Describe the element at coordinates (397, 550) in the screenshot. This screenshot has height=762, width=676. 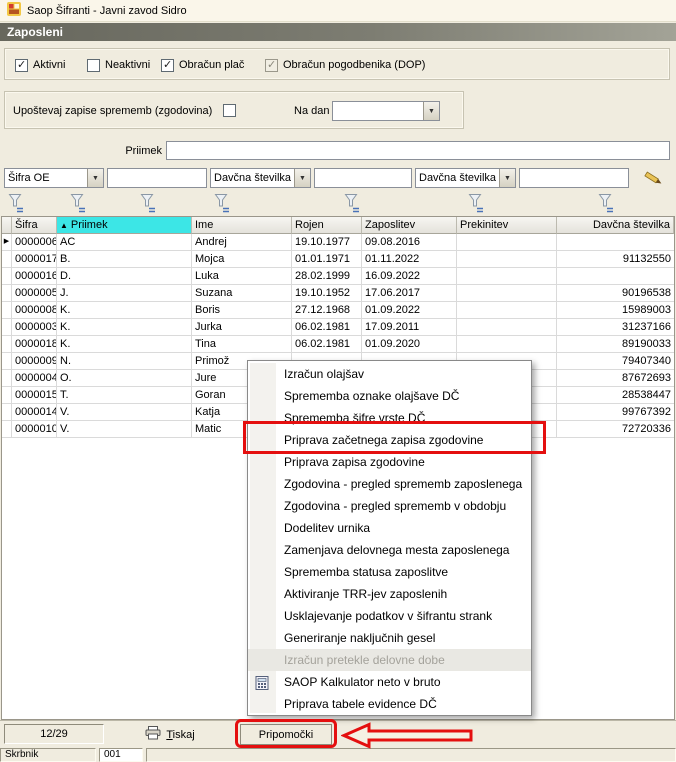
I see `menu-item-label: Zamenjava delovnega mesta zaposlenega` at that location.